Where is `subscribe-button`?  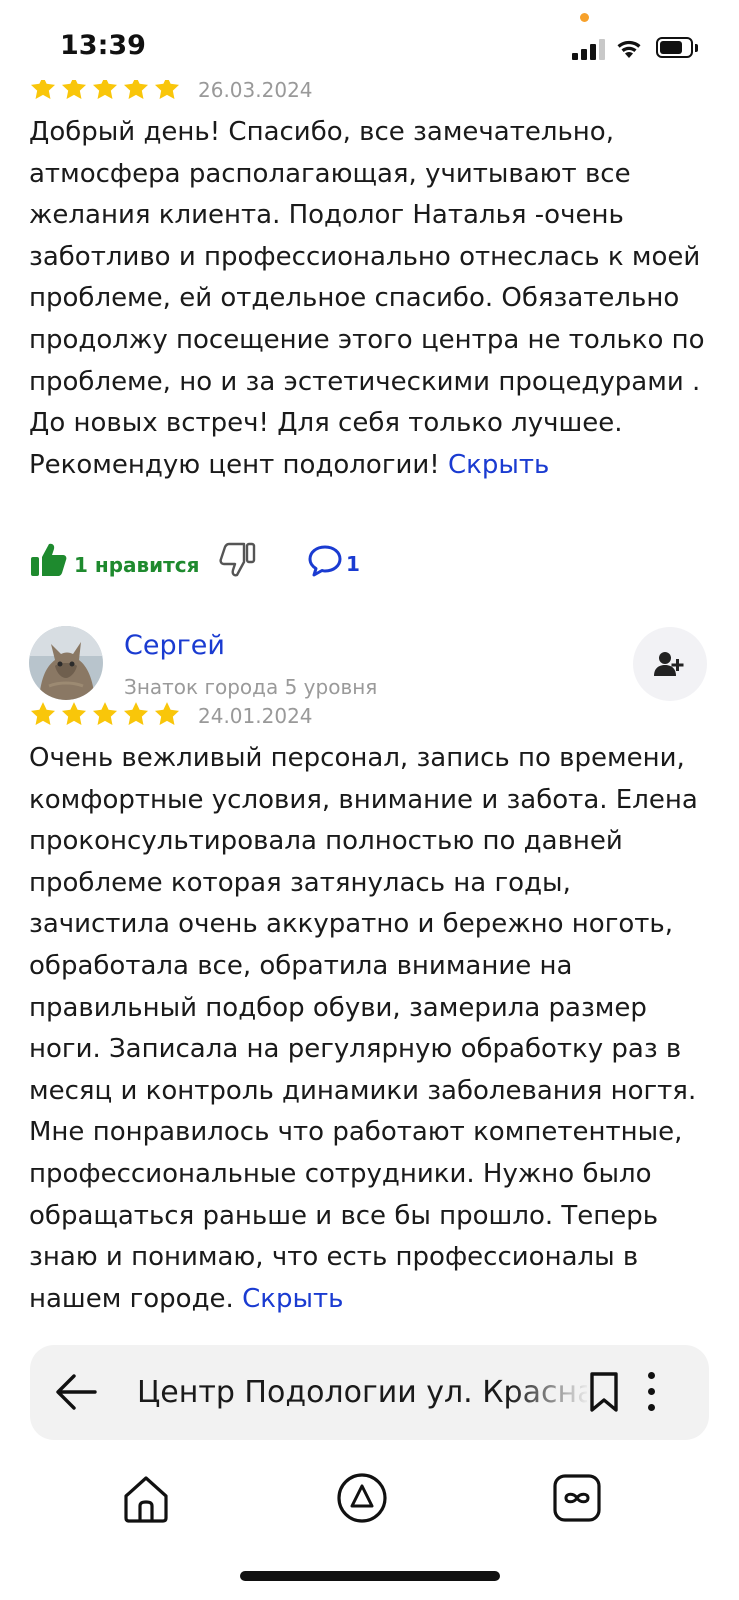 subscribe-button is located at coordinates (670, 664).